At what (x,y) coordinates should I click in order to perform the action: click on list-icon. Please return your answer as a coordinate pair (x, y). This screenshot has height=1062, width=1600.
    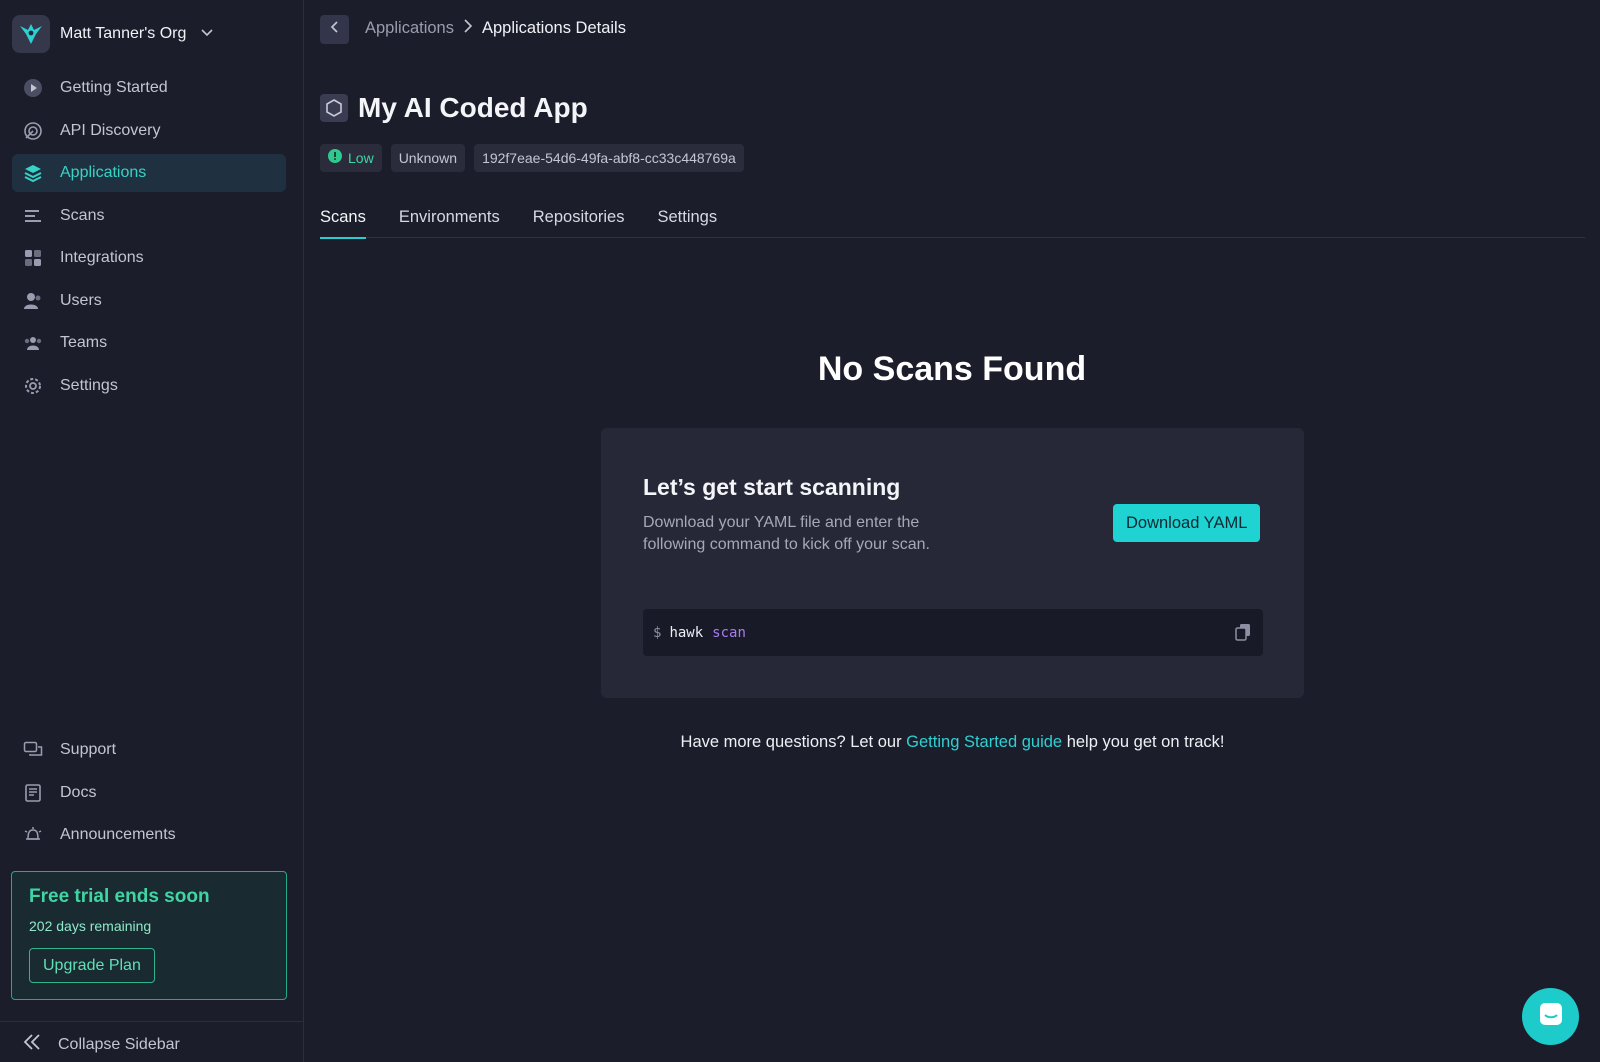
    Looking at the image, I should click on (33, 216).